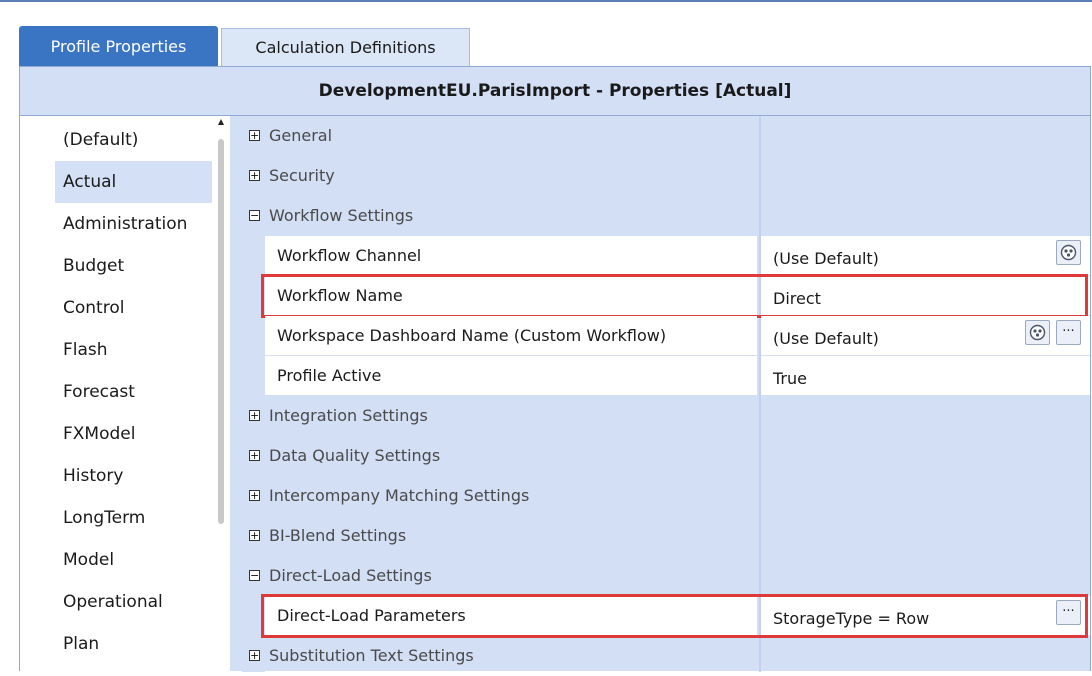 The height and width of the screenshot is (676, 1092). Describe the element at coordinates (546, 1) in the screenshot. I see `top-divider` at that location.